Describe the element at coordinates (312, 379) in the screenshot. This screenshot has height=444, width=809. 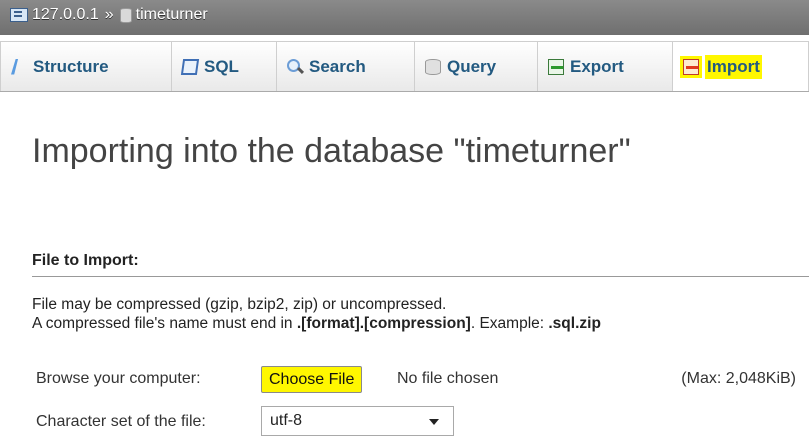
I see `choose-file-button: Choose File` at that location.